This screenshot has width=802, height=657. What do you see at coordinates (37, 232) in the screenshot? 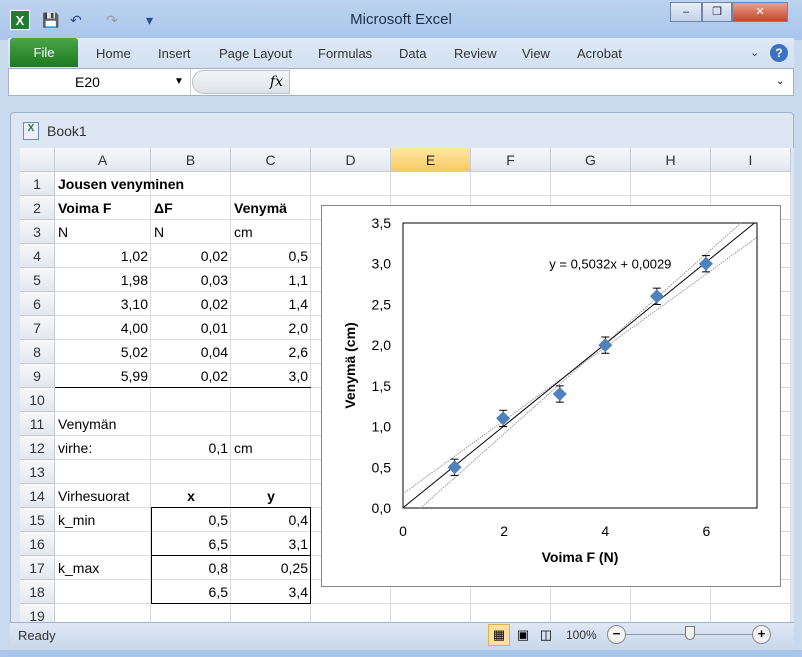
I see `row-header-3: 3` at bounding box center [37, 232].